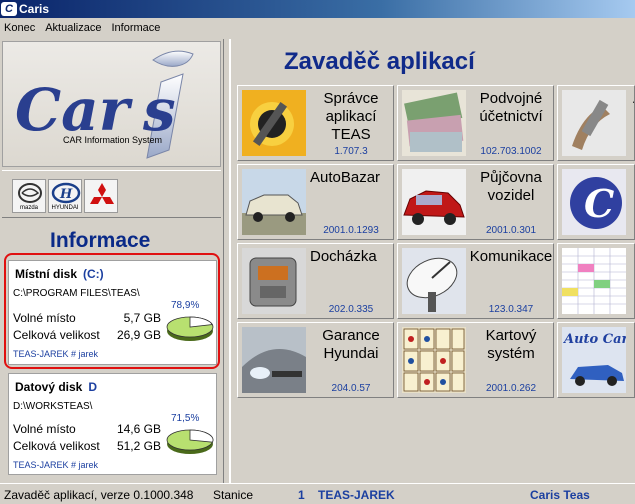 This screenshot has width=635, height=504. I want to click on svg-text: s, so click(159, 110).